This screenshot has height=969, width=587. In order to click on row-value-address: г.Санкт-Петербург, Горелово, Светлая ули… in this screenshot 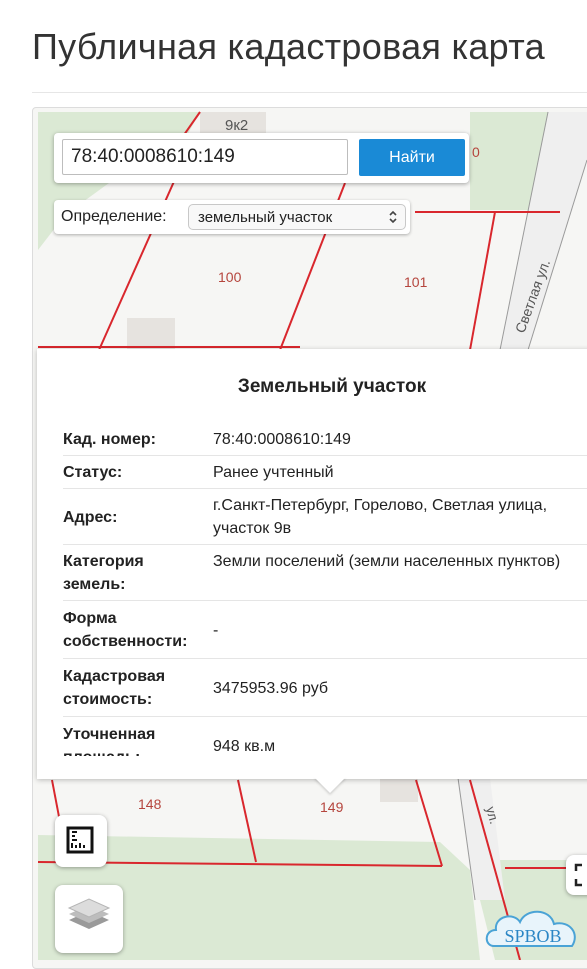, I will do `click(380, 517)`.